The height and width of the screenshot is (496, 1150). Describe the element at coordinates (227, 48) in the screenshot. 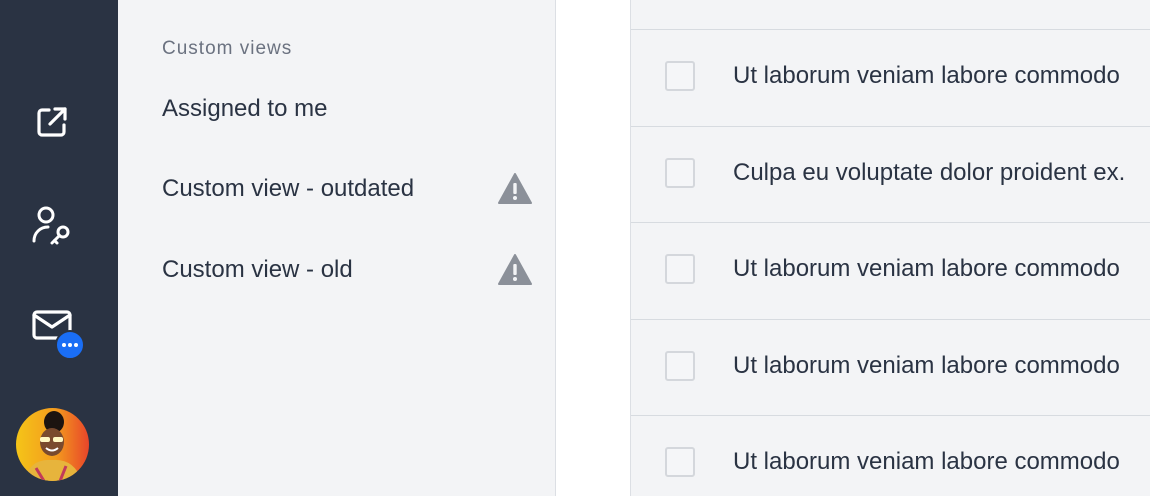

I see `section-title: Custom views` at that location.